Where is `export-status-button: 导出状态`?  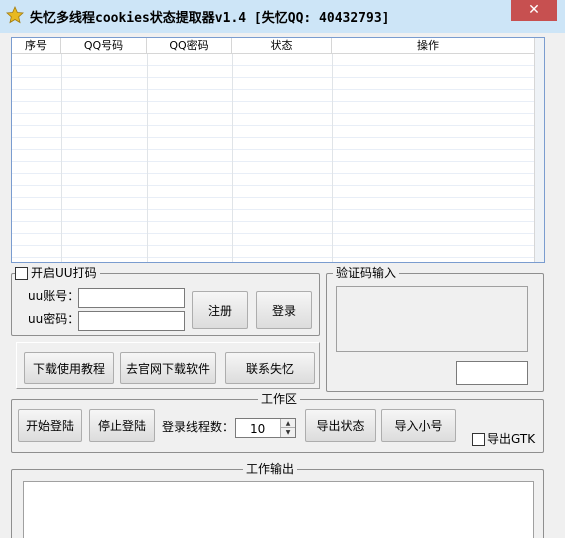 export-status-button: 导出状态 is located at coordinates (340, 425).